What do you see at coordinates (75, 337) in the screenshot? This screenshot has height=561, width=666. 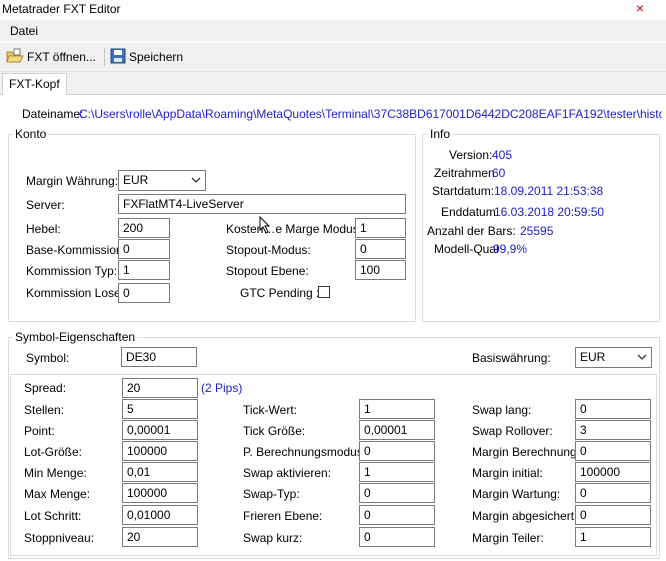 I see `symbol-group-title: Symbol-Eigenschaften` at bounding box center [75, 337].